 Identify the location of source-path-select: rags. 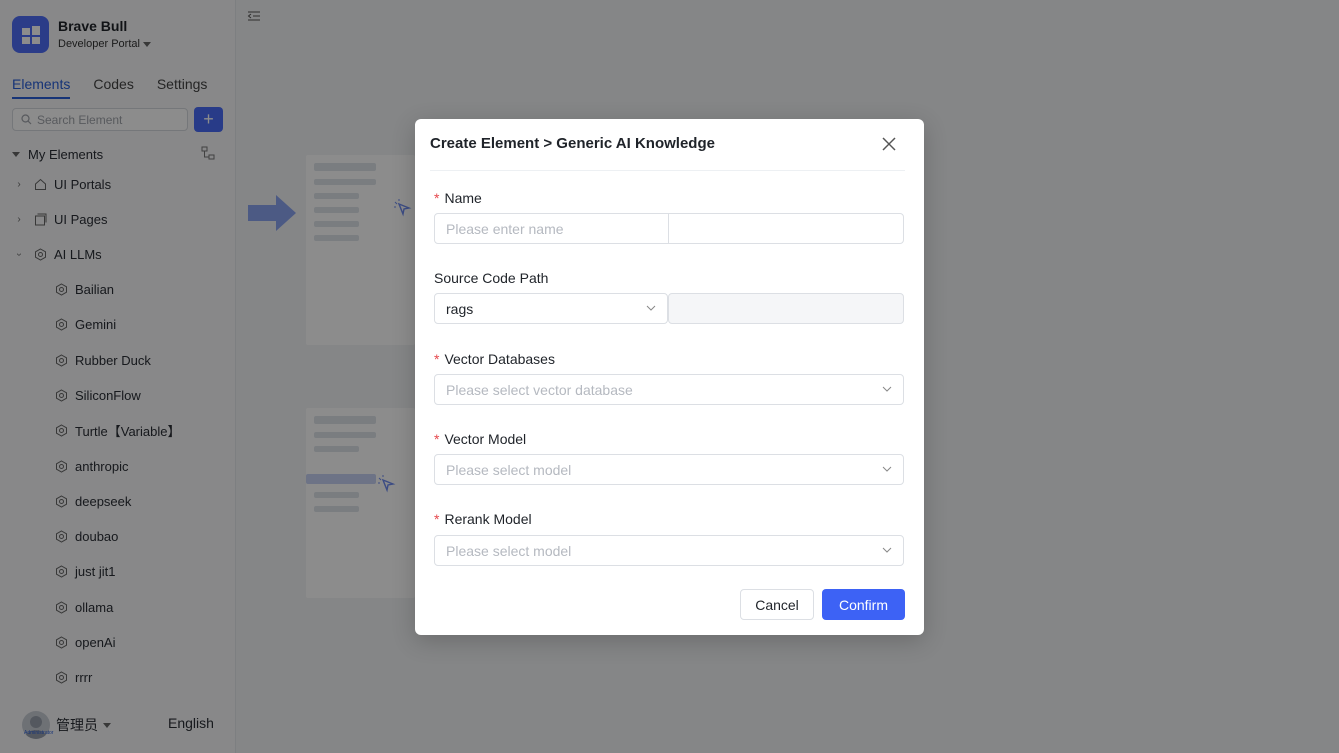
(551, 308).